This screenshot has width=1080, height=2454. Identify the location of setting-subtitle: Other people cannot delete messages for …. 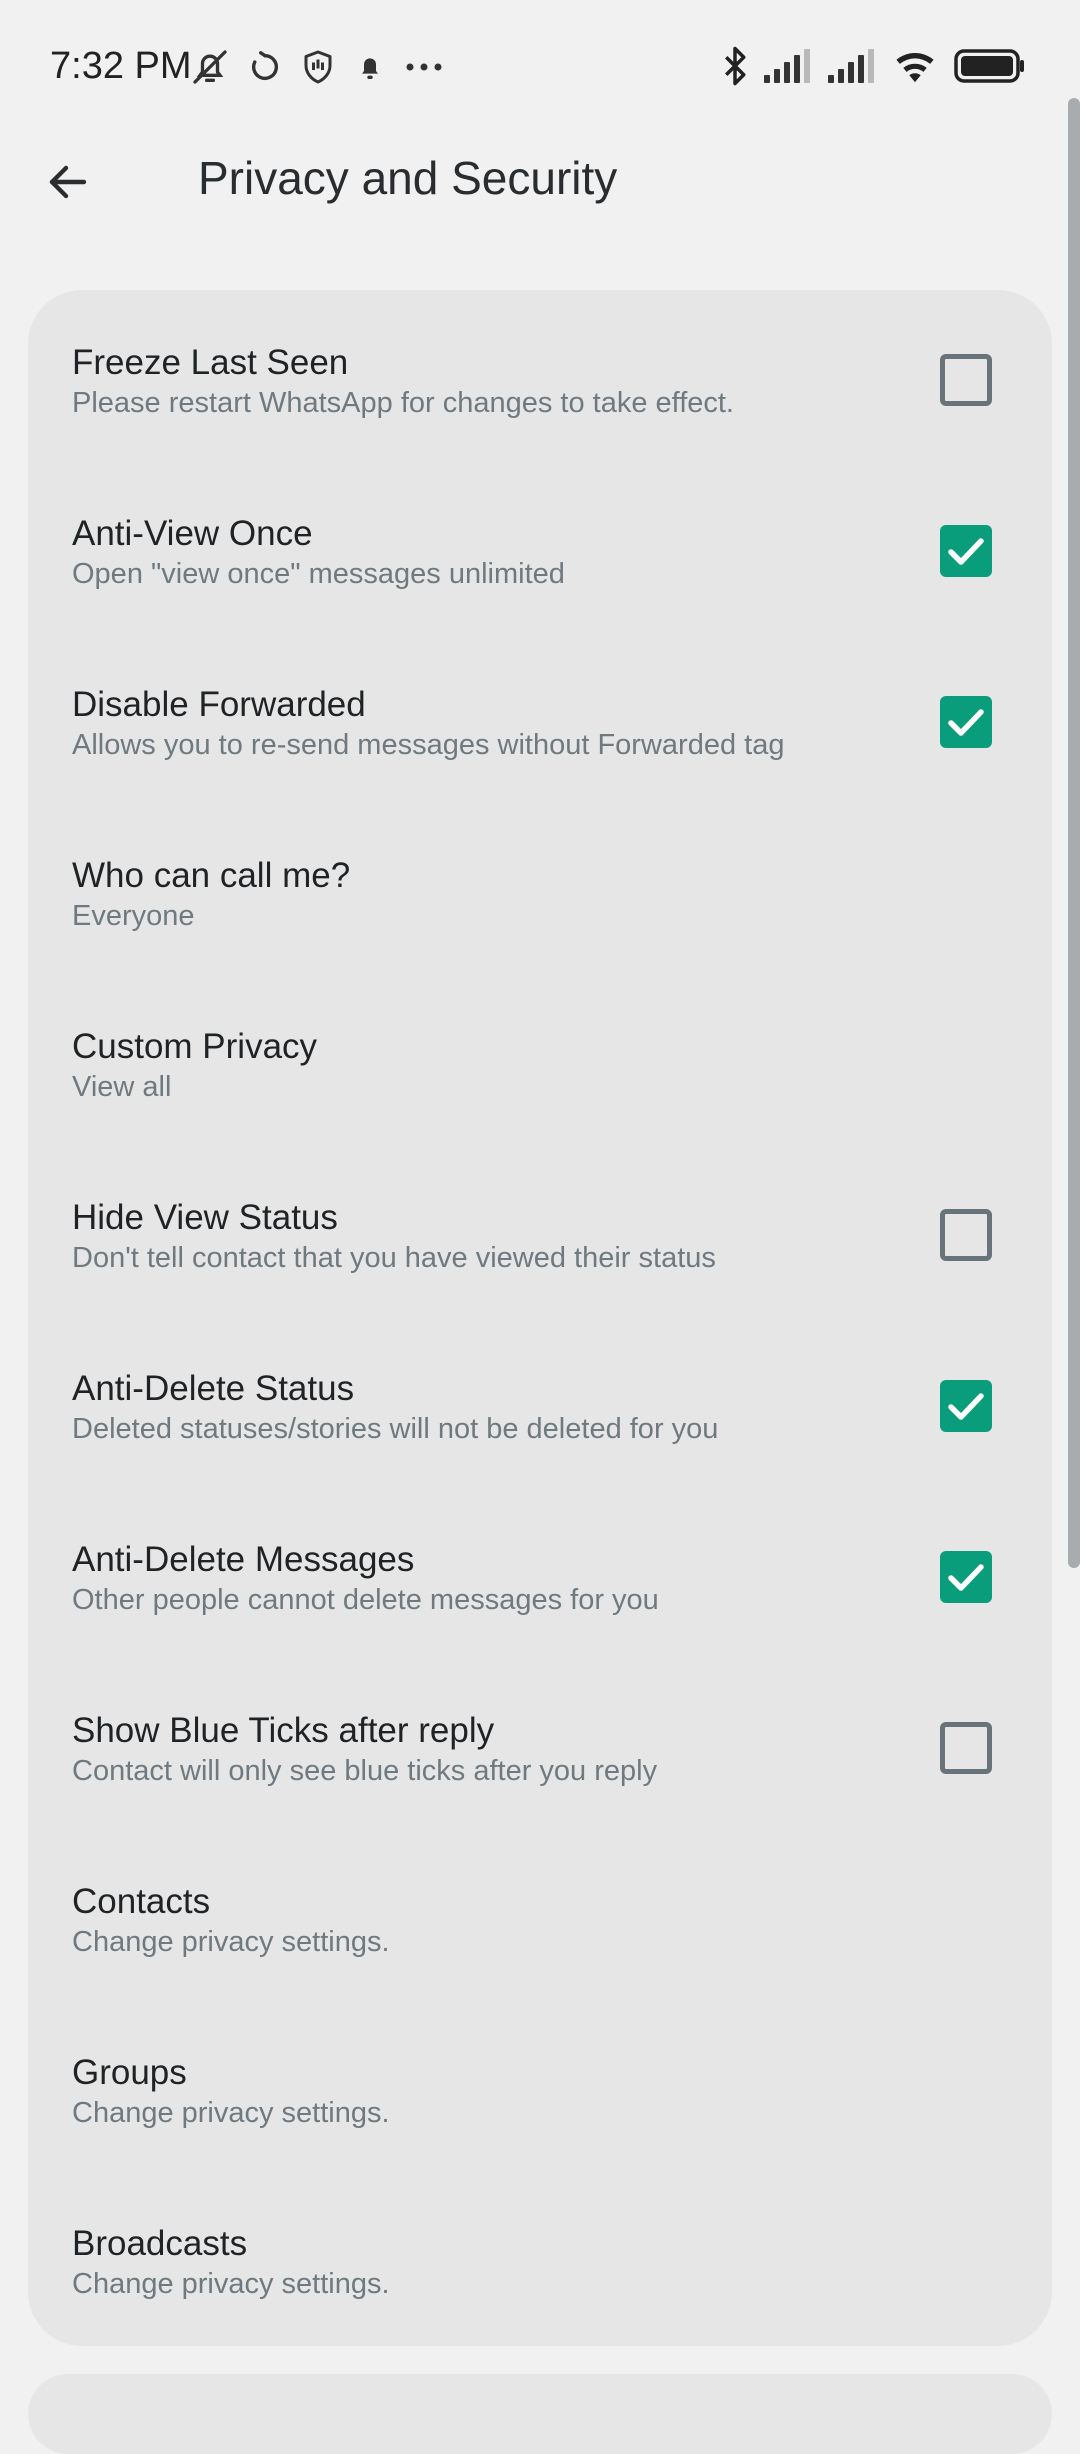
(365, 1600).